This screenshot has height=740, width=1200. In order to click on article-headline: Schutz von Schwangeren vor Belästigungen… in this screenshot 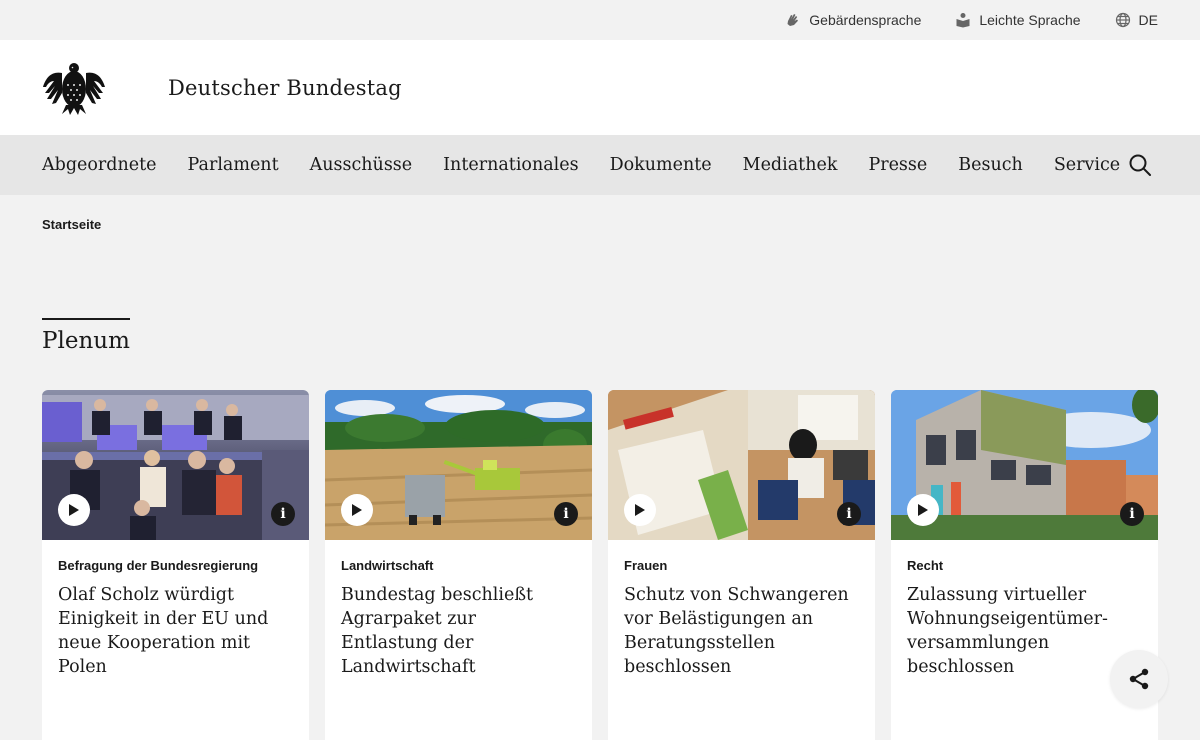, I will do `click(741, 626)`.